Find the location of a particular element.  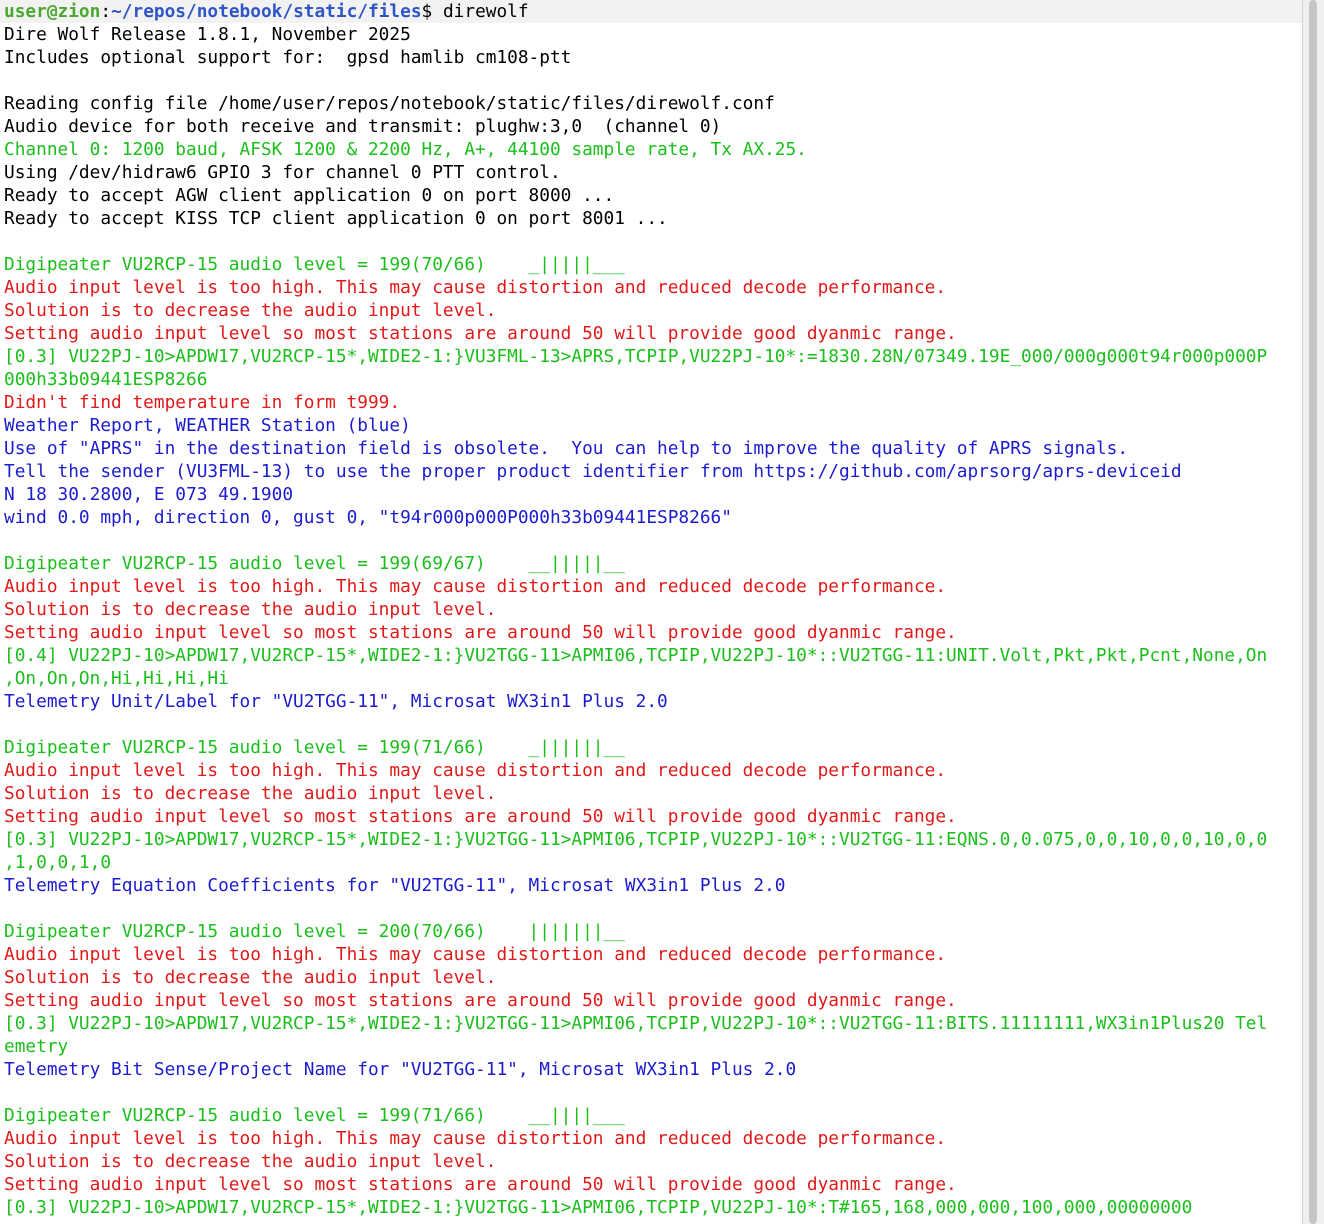

log-line: Didn't find temperature in form t999. is located at coordinates (202, 402).